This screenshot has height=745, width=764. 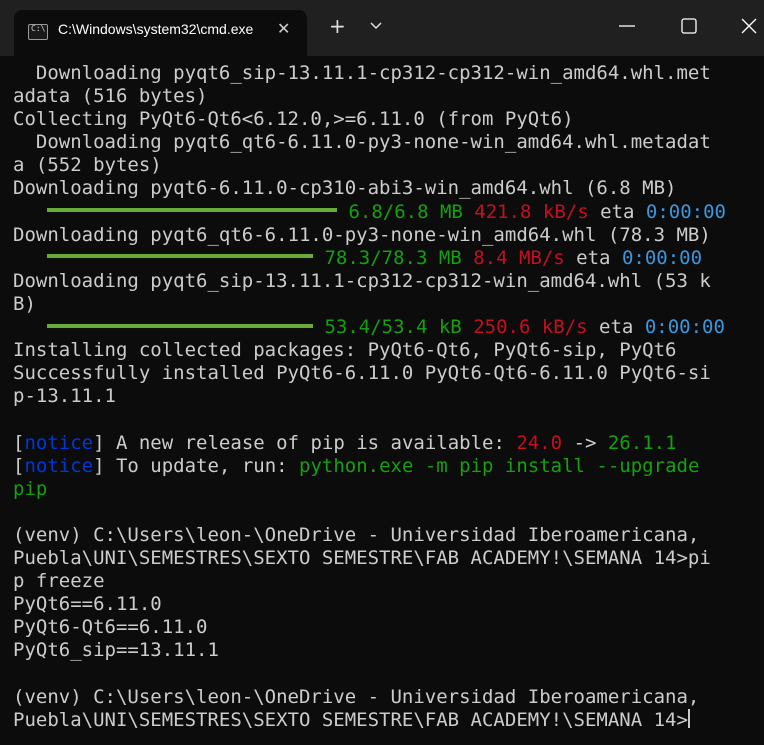 I want to click on download-speed: 421.8 kB/s, so click(x=531, y=211).